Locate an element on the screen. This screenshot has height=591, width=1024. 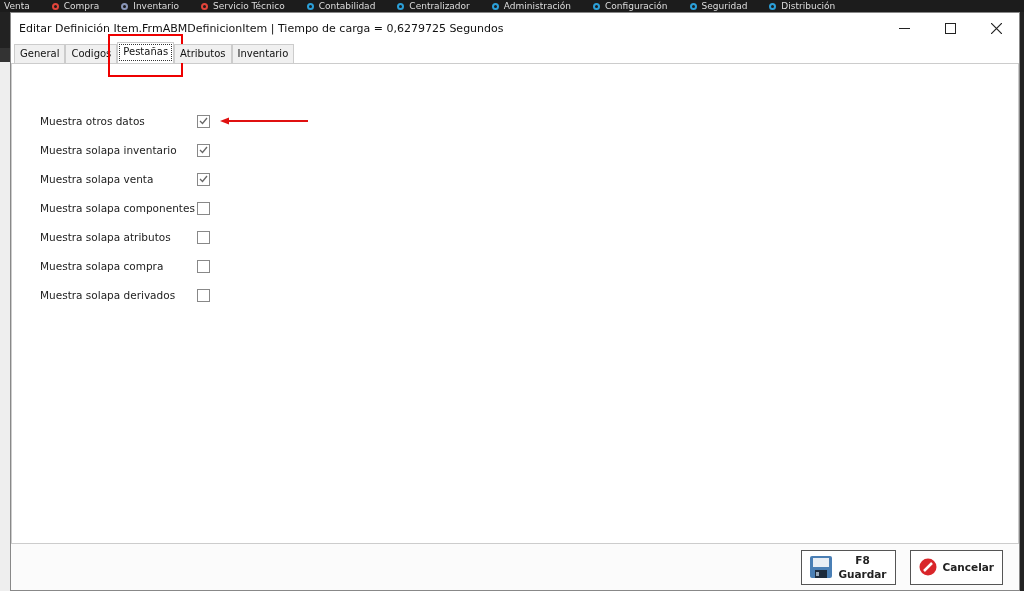
menu-item: Inventario is located at coordinates (156, 6).